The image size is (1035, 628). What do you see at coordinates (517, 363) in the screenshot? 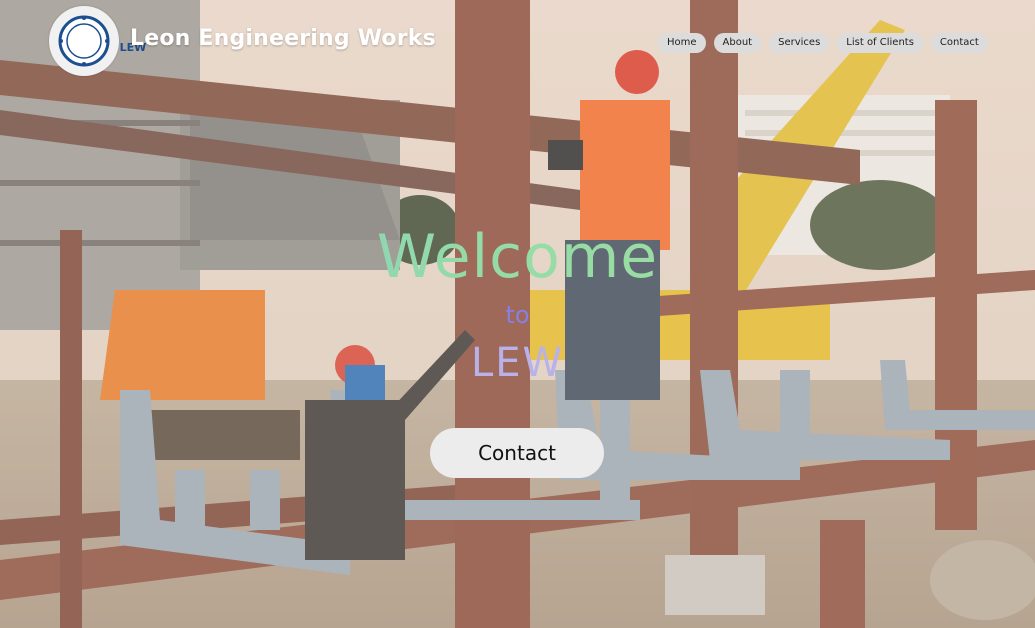
I see `hero-lew-text: LEW` at bounding box center [517, 363].